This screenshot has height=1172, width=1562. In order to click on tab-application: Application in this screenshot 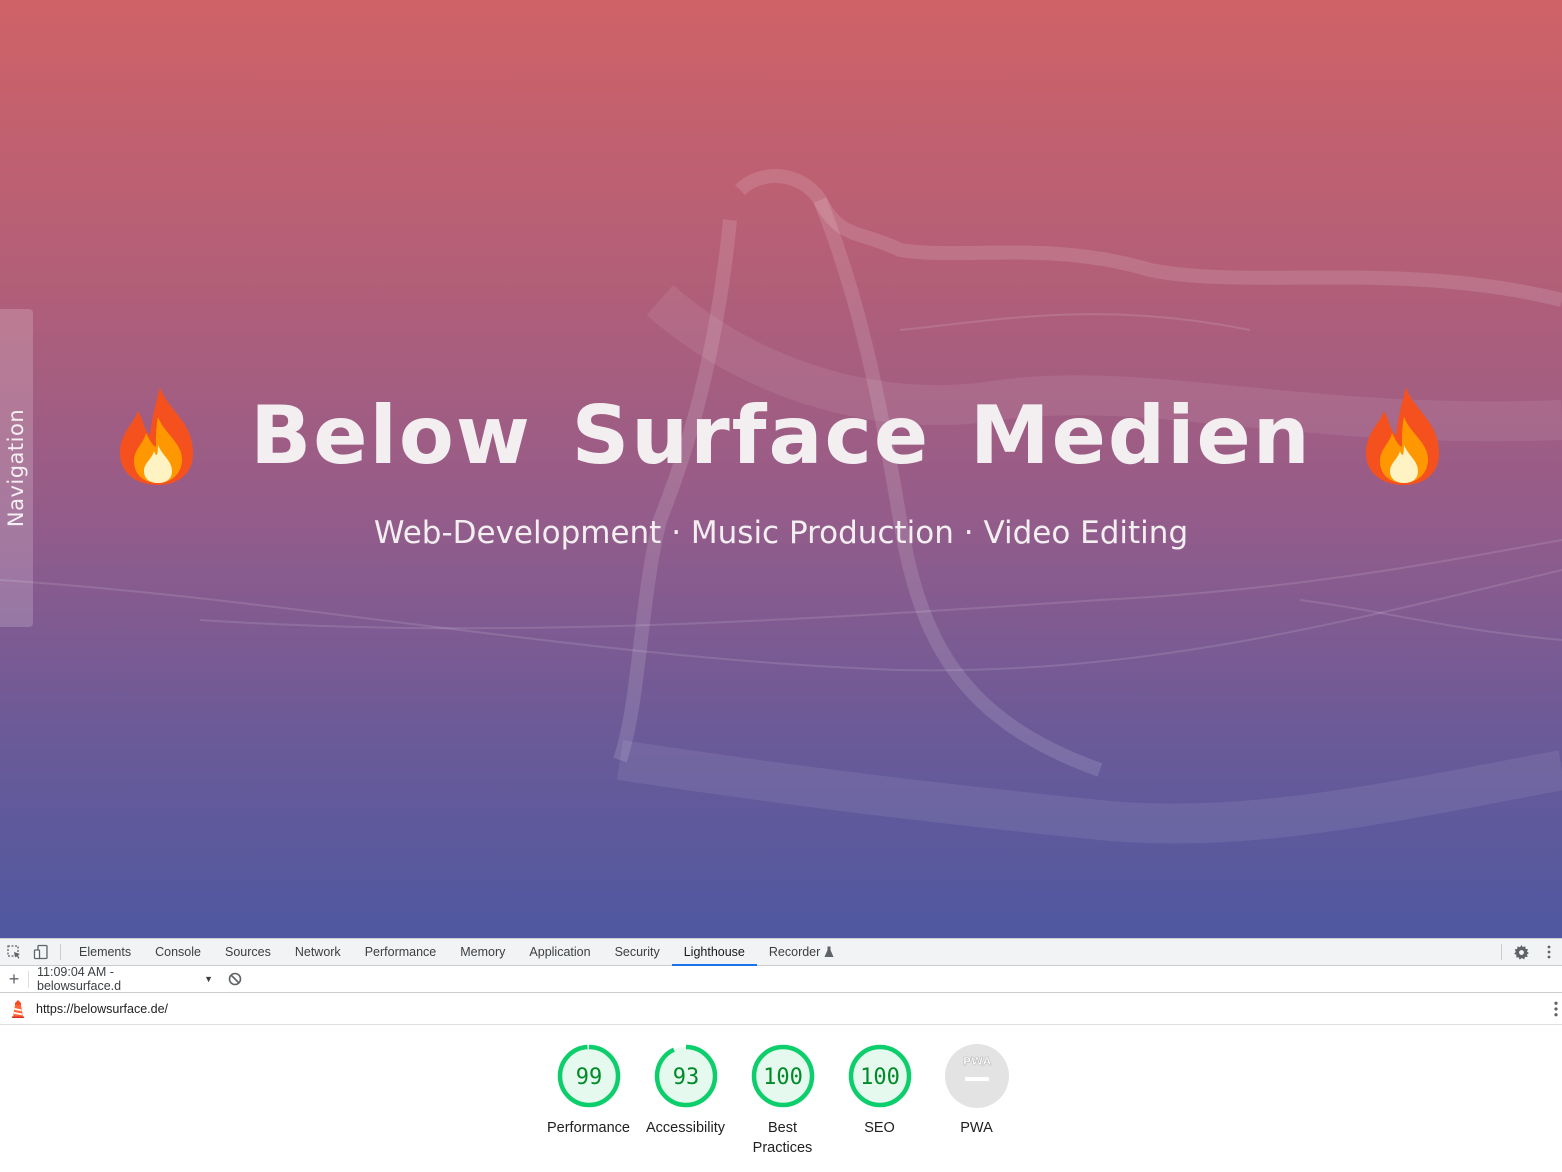, I will do `click(559, 952)`.